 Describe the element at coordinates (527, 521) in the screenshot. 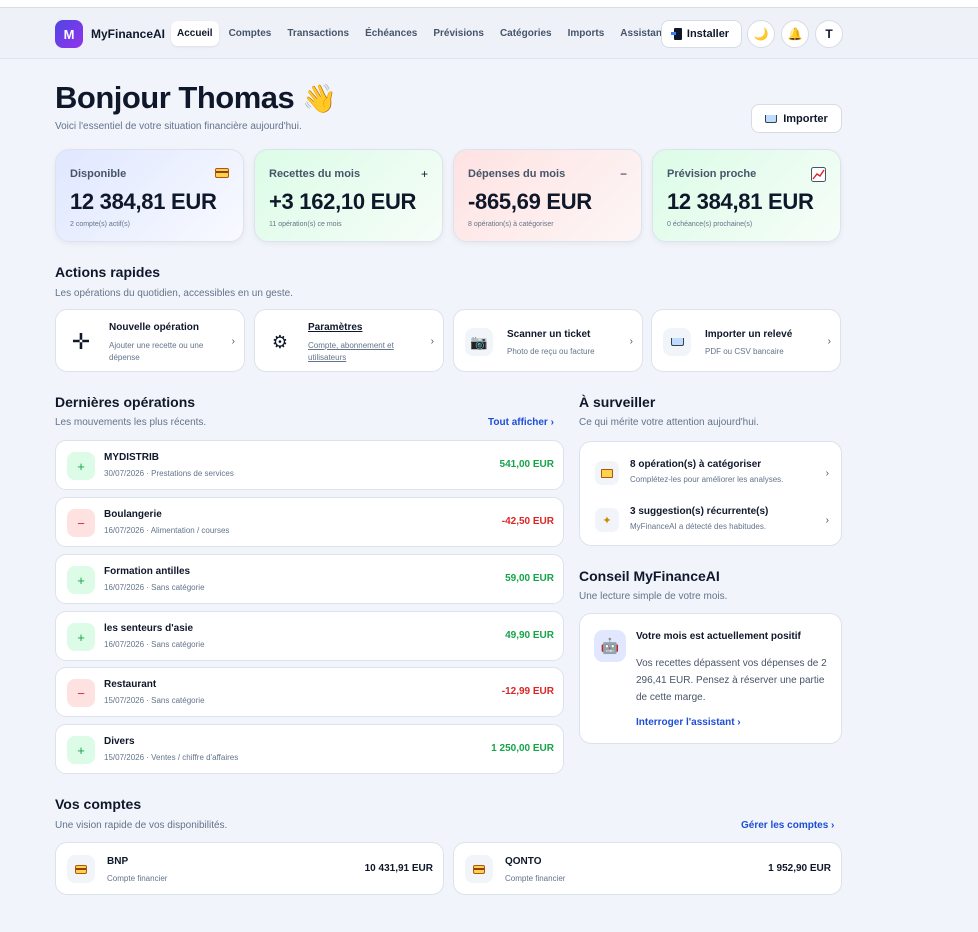

I see `operation-amount: -42,50 EUR` at that location.